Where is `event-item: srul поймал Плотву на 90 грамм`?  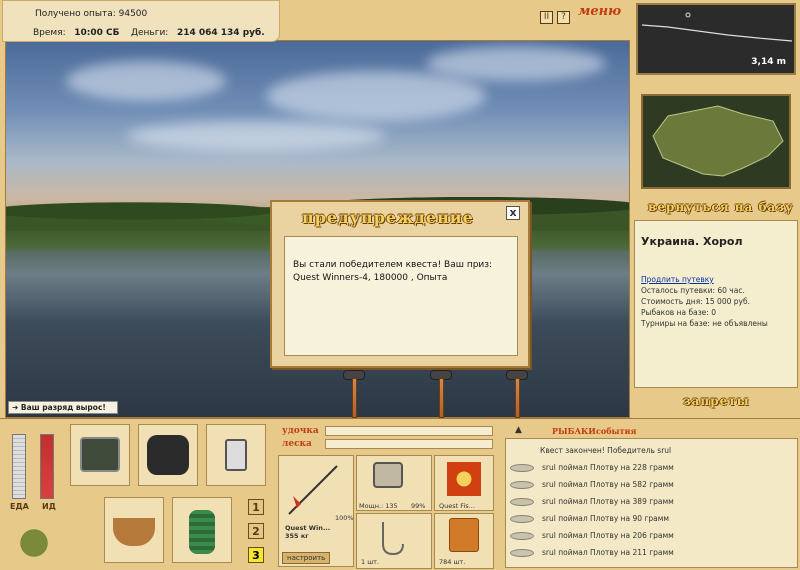 event-item: srul поймал Плотву на 90 грамм is located at coordinates (652, 518).